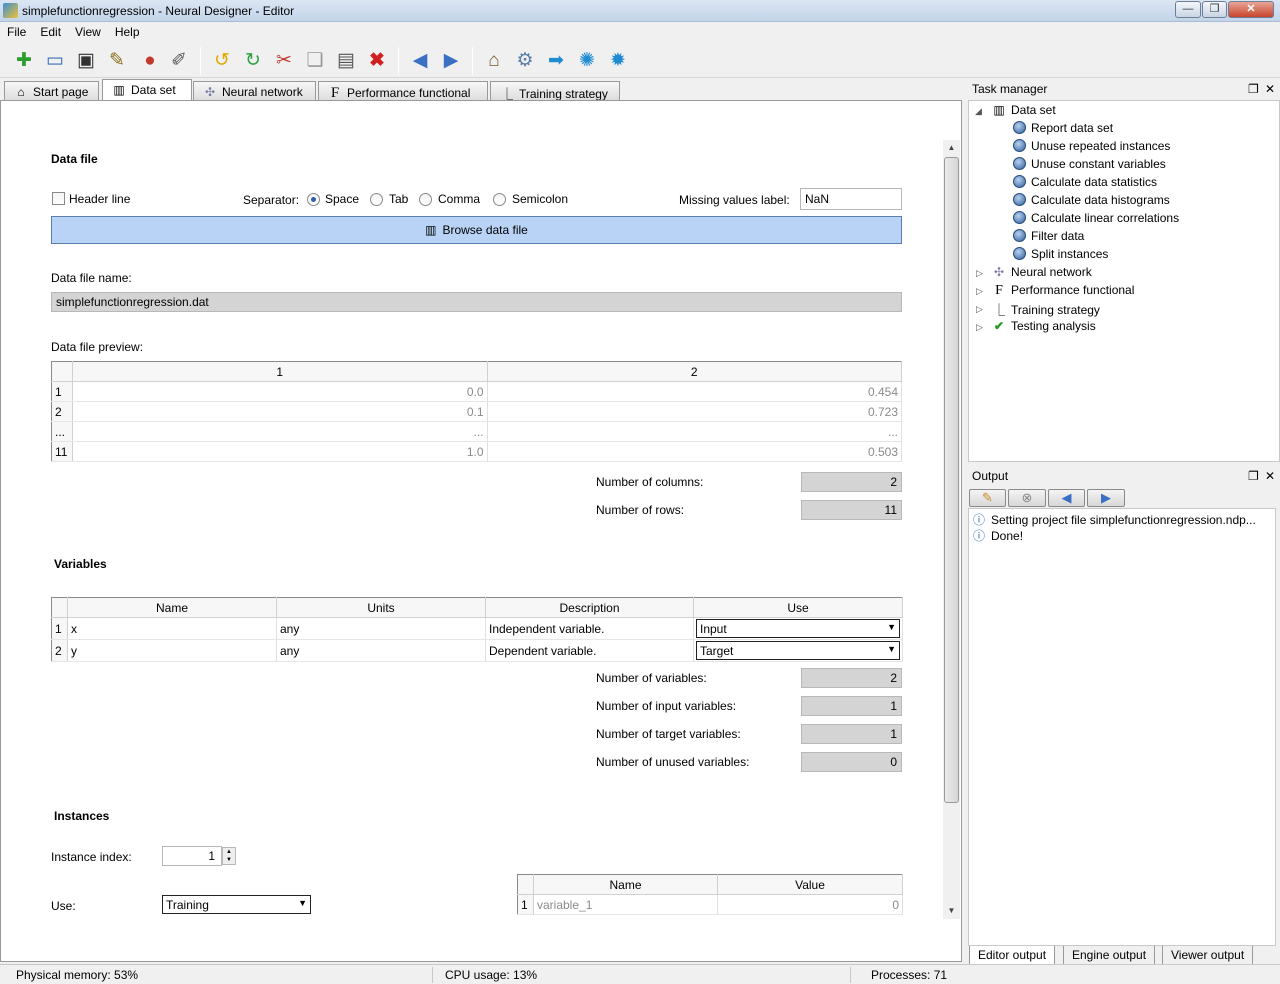 This screenshot has width=1280, height=984. I want to click on instance-index-spinner: ▲ ▼, so click(229, 856).